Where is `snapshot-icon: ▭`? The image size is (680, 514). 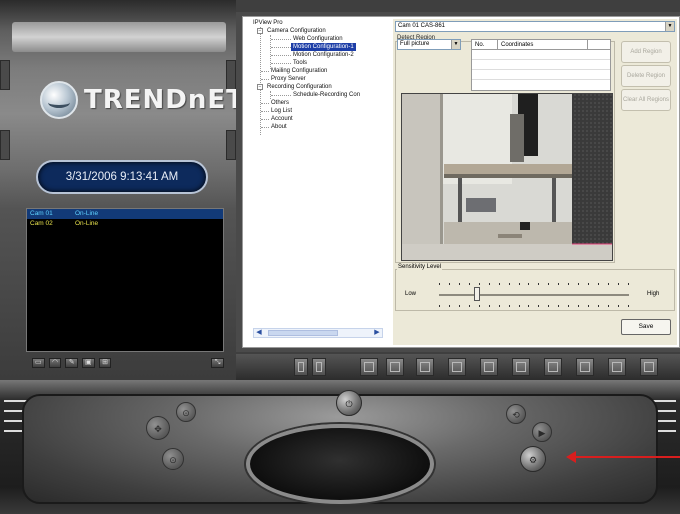 snapshot-icon: ▭ is located at coordinates (38, 363).